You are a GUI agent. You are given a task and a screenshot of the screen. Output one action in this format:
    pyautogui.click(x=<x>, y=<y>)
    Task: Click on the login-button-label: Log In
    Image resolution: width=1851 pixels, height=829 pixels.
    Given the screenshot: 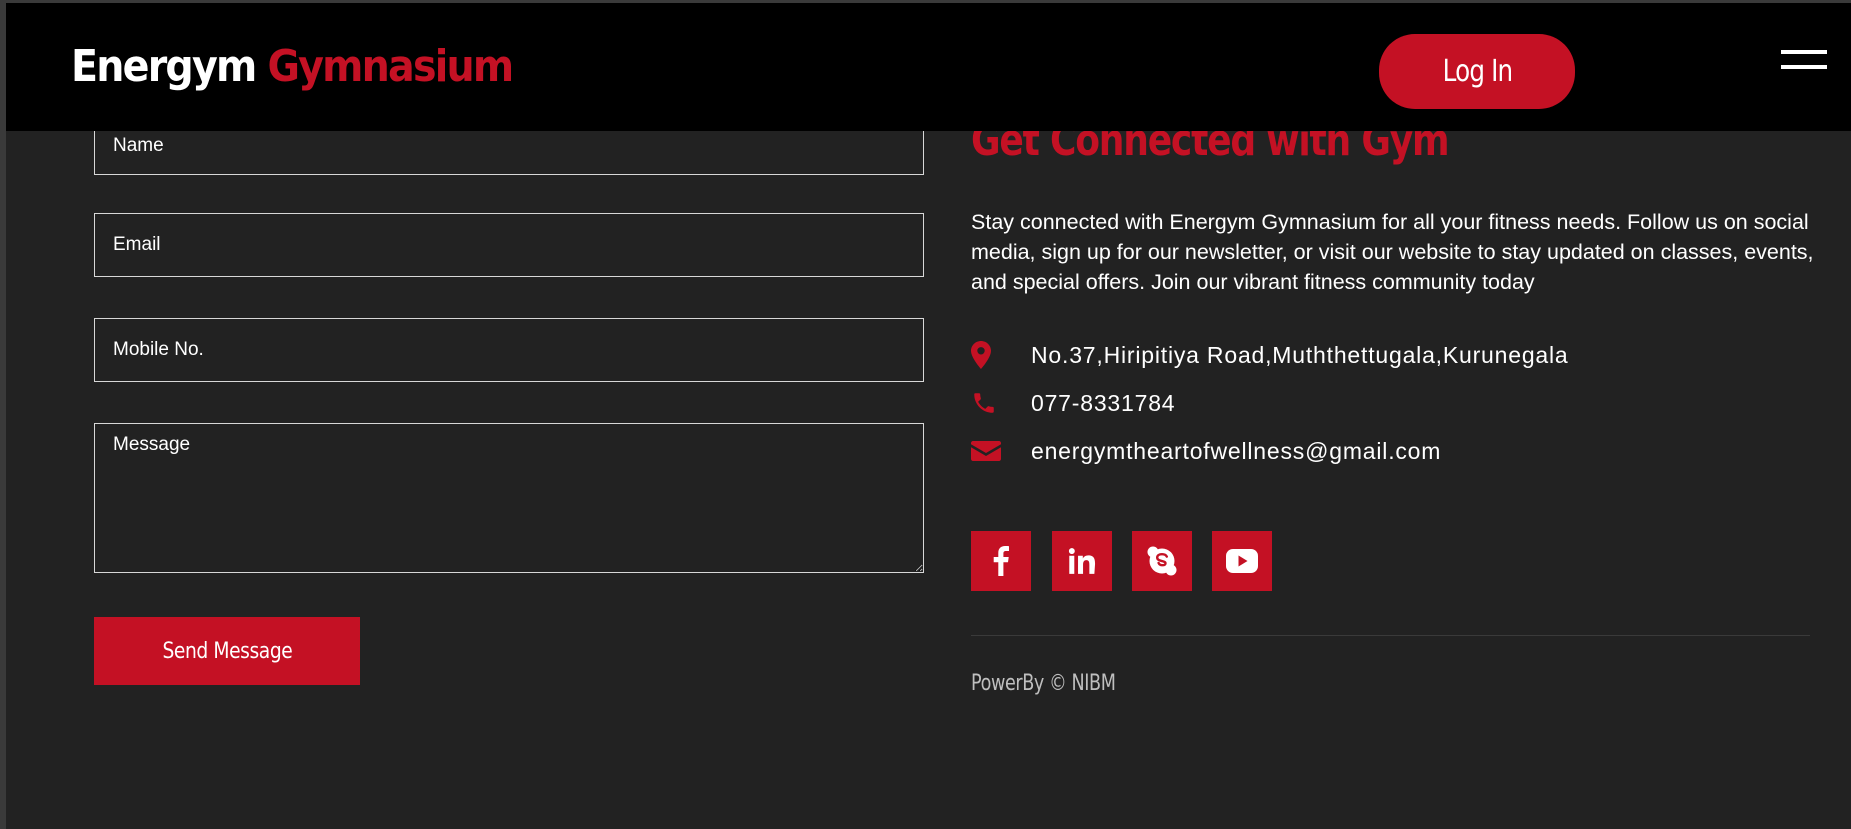 What is the action you would take?
    pyautogui.click(x=1477, y=71)
    